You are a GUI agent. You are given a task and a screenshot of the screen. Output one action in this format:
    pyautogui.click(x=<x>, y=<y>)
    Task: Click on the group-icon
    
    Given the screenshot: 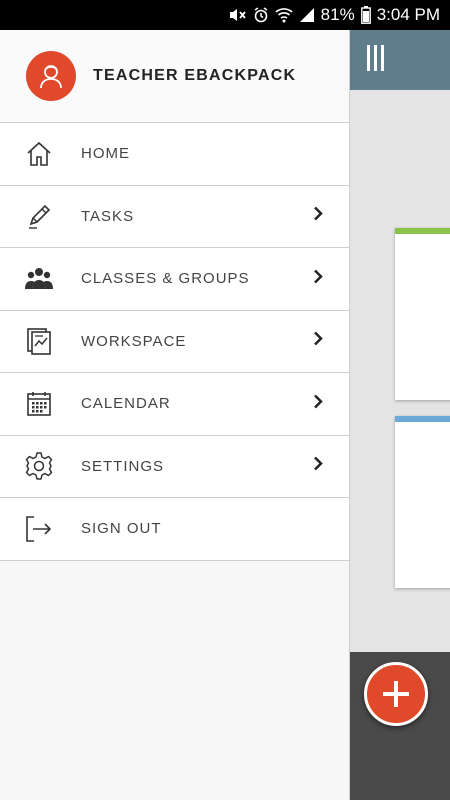 What is the action you would take?
    pyautogui.click(x=39, y=279)
    